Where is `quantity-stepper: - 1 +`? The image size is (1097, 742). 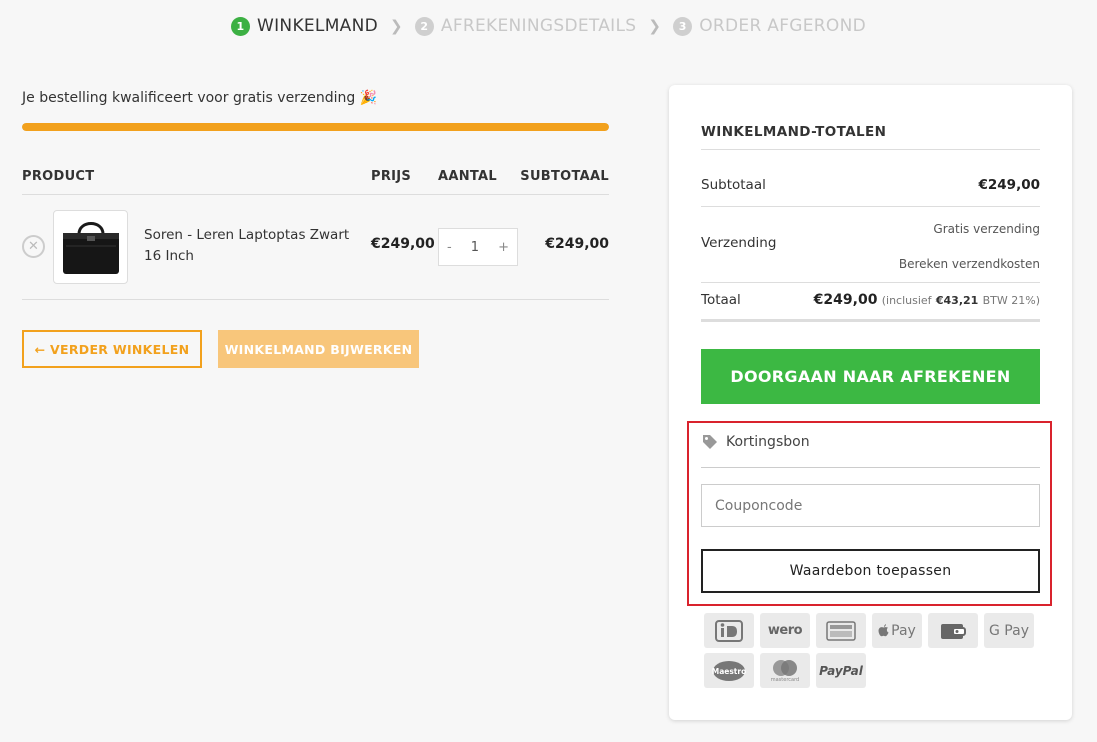 quantity-stepper: - 1 + is located at coordinates (478, 247).